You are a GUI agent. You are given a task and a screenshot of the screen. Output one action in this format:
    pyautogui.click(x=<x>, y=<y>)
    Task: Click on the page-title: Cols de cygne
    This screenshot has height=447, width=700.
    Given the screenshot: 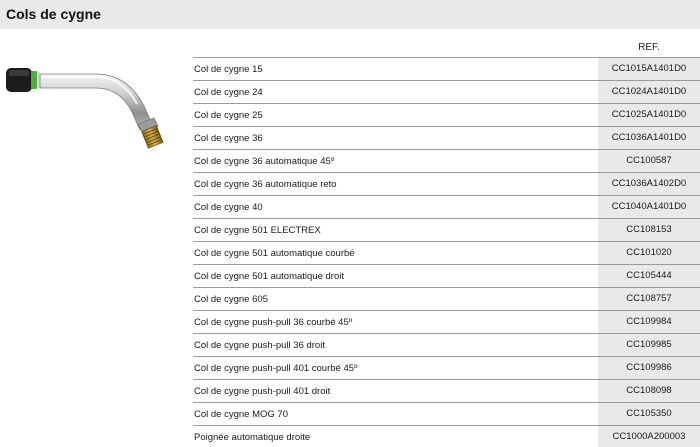 What is the action you would take?
    pyautogui.click(x=53, y=14)
    